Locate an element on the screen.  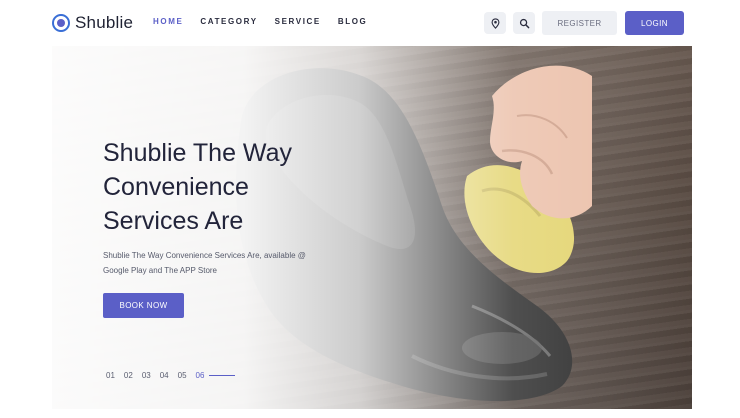
book-now-button: BOOK NOW is located at coordinates (143, 305).